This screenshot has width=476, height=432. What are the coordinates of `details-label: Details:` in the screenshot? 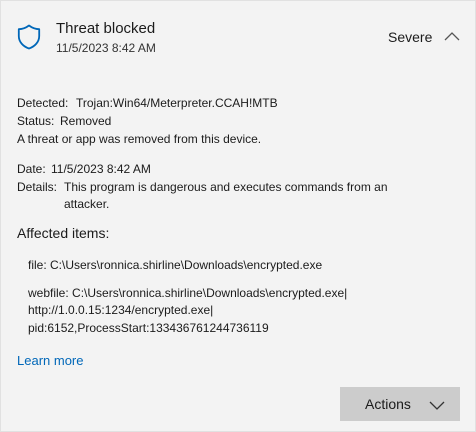 It's located at (37, 187).